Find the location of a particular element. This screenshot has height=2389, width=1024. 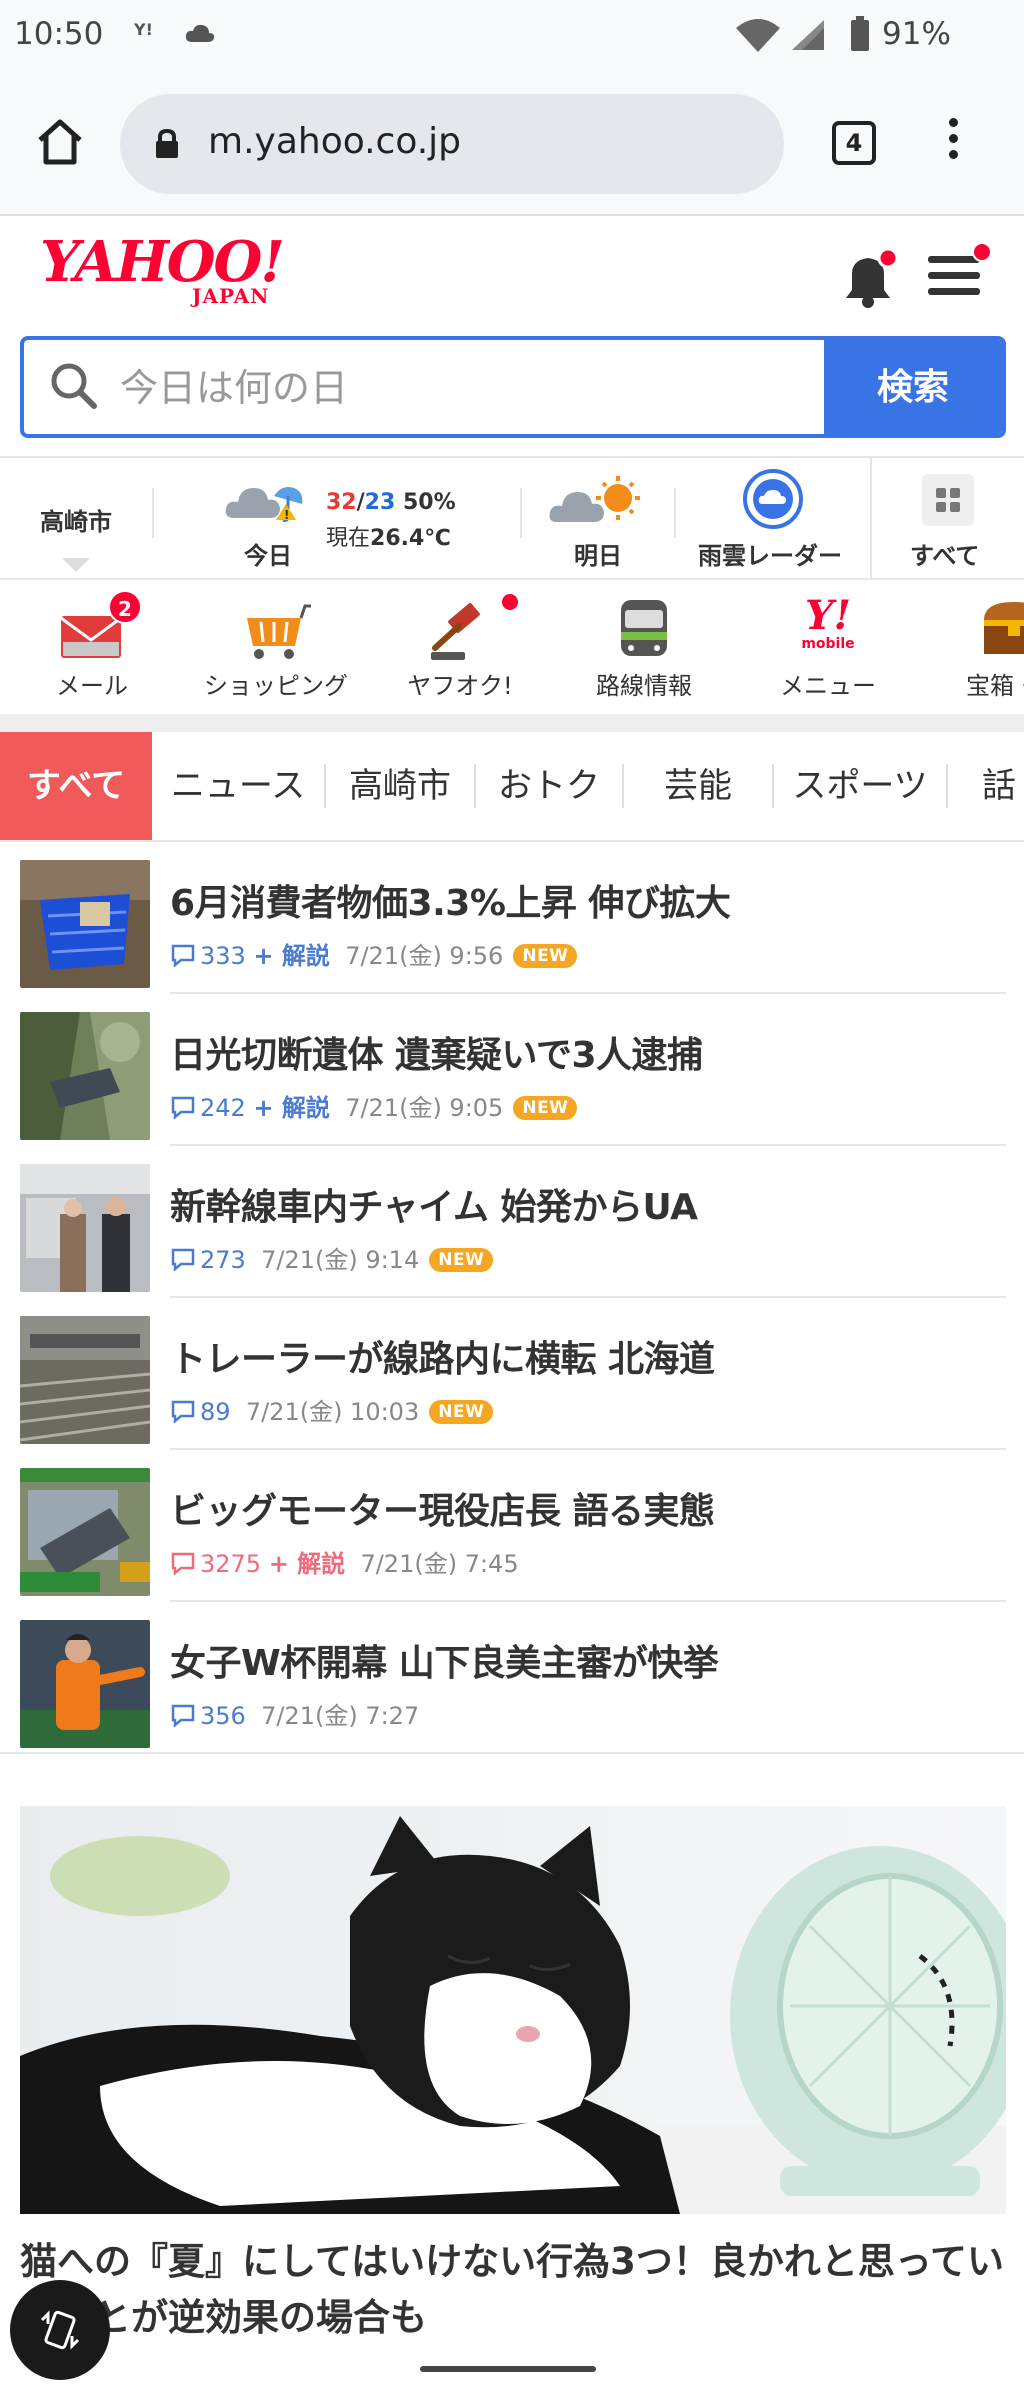

tab-more: 話 is located at coordinates (986, 786).